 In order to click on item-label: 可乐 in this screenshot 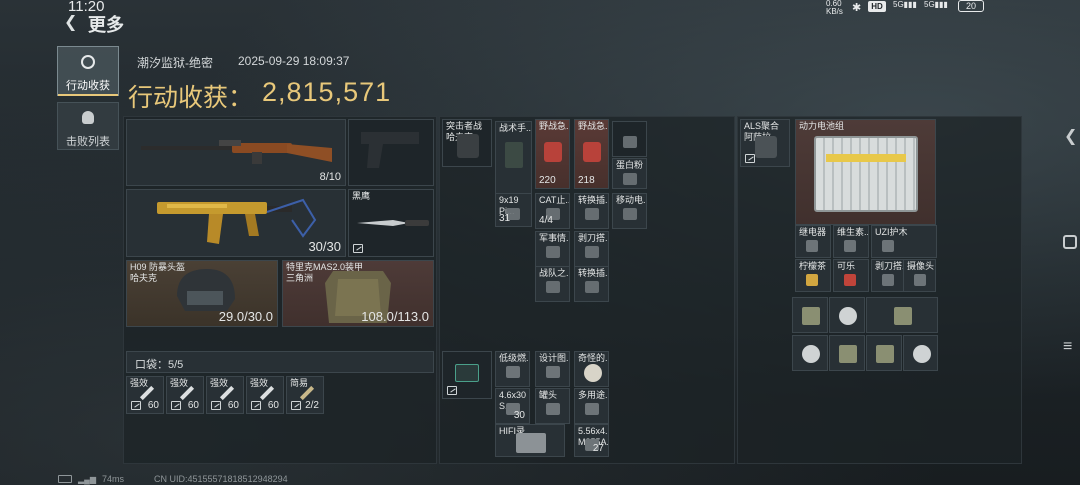, I will do `click(846, 266)`.